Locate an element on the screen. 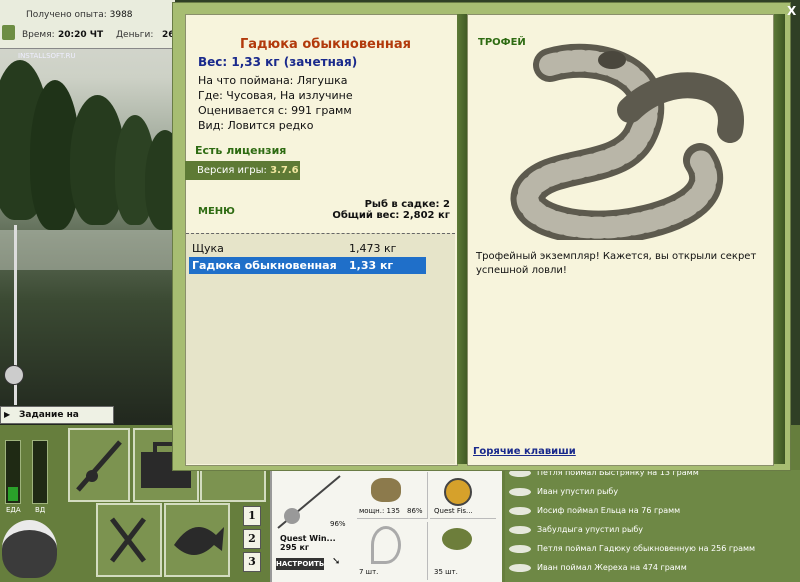 This screenshot has width=800, height=582. log-text: Забулдыга упустил рыбу is located at coordinates (590, 529).